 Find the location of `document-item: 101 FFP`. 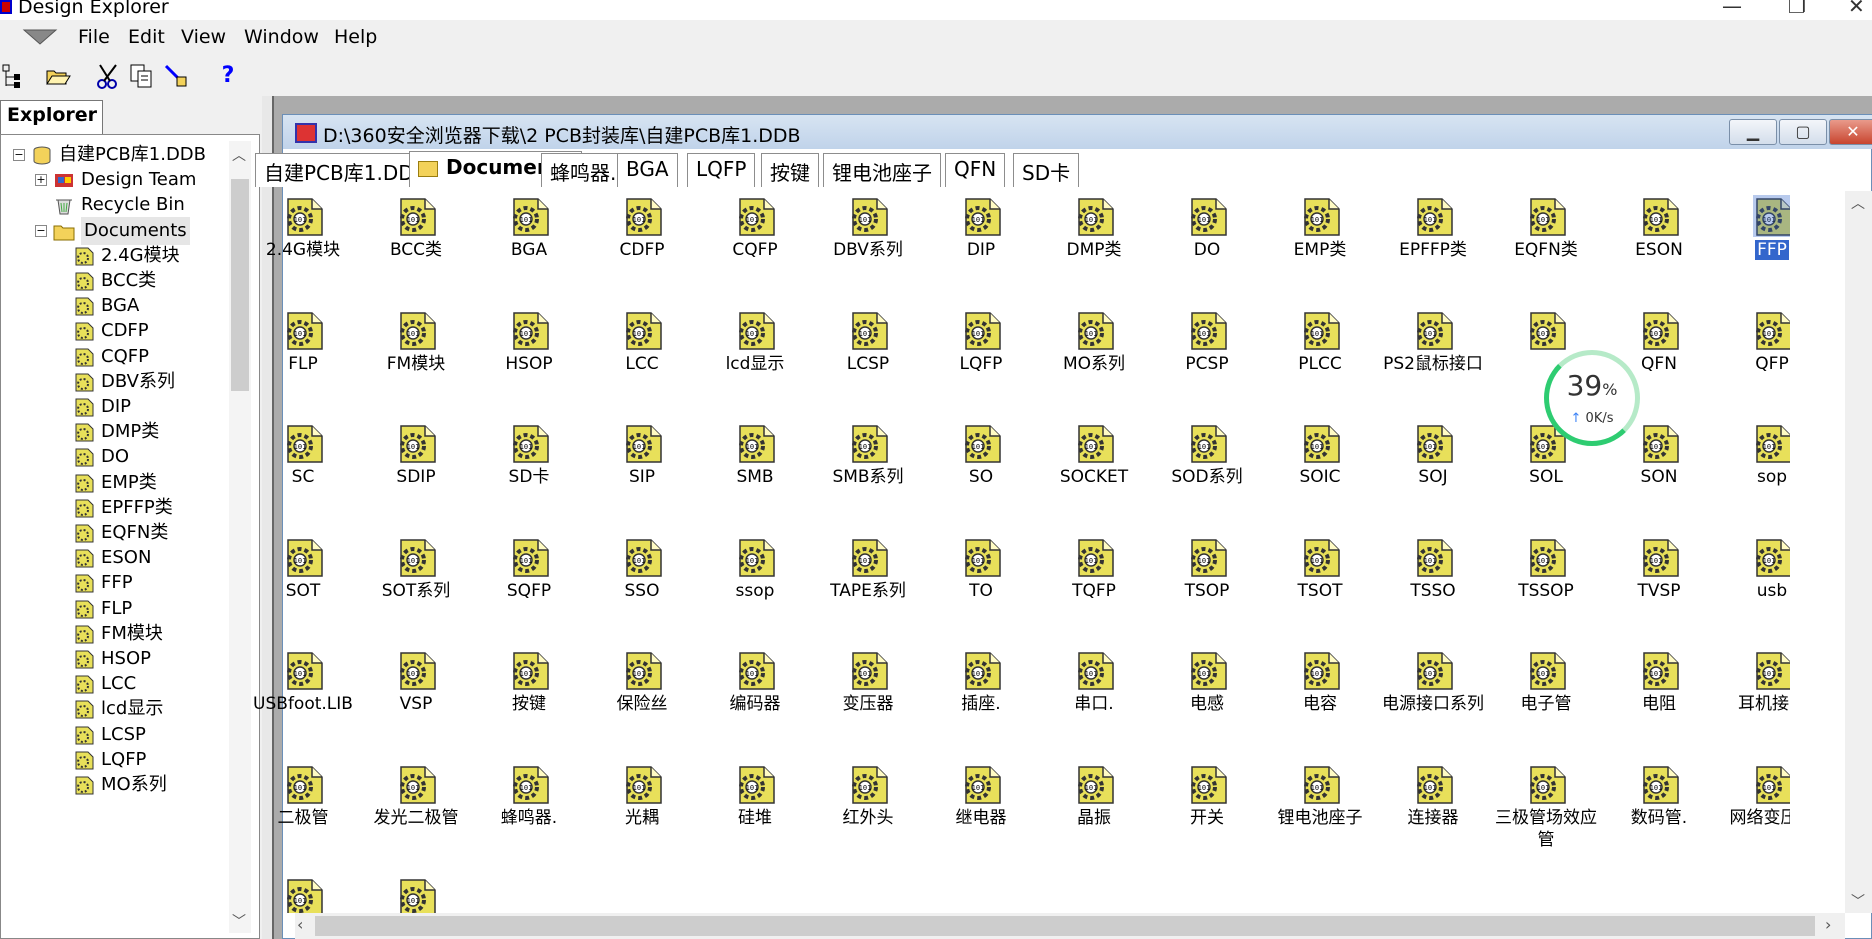

document-item: 101 FFP is located at coordinates (1753, 247).